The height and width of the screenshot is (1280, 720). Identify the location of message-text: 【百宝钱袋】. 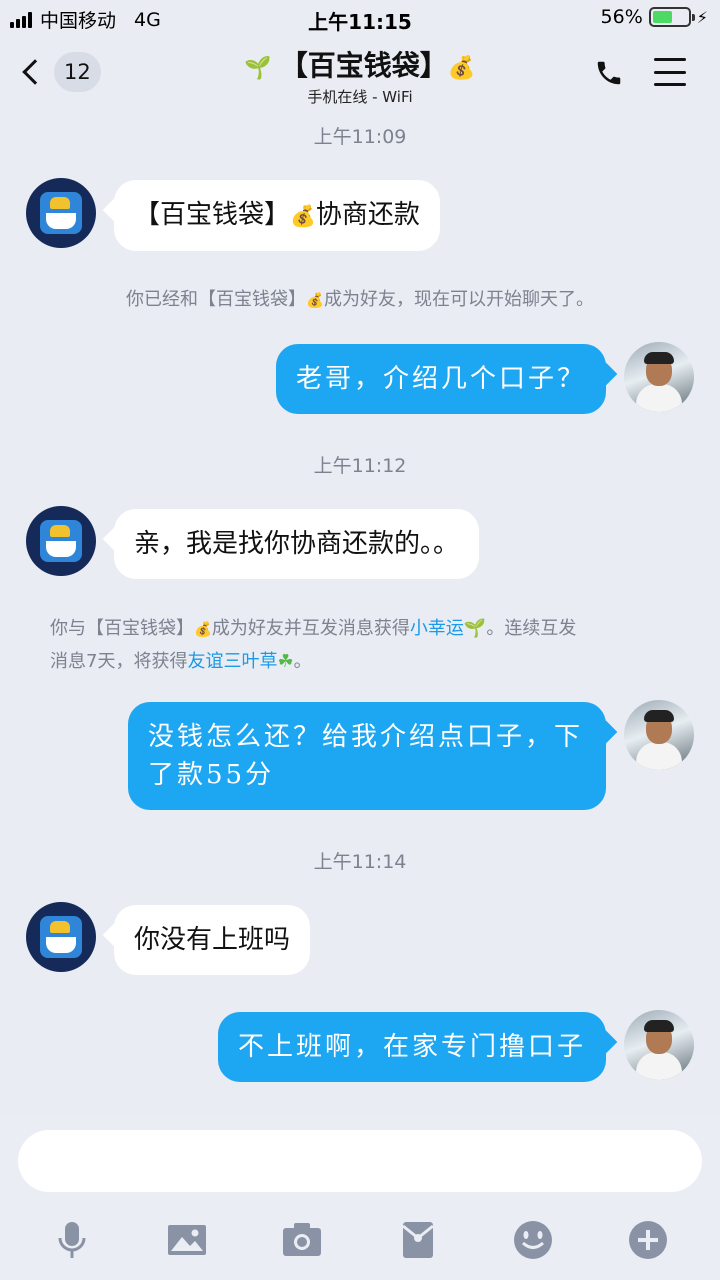
(212, 215).